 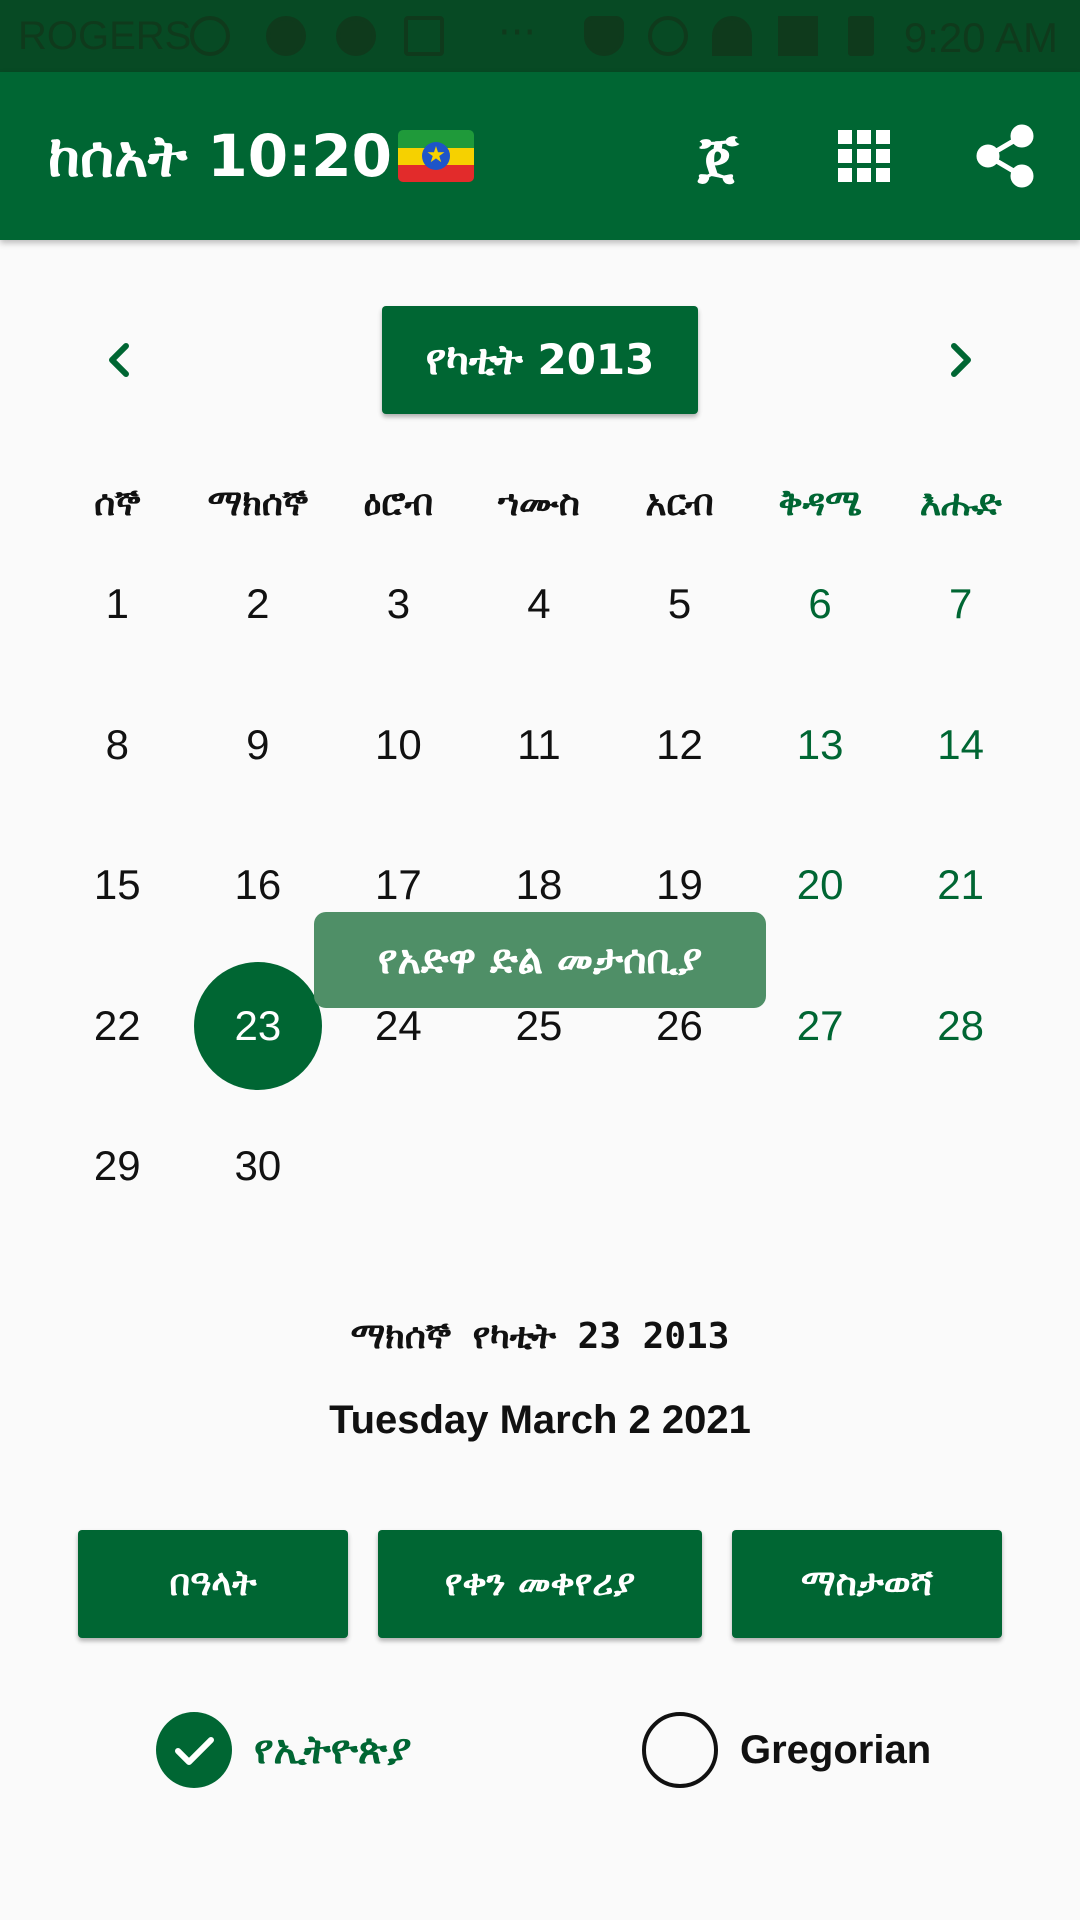 I want to click on previous-month-button, so click(x=120, y=360).